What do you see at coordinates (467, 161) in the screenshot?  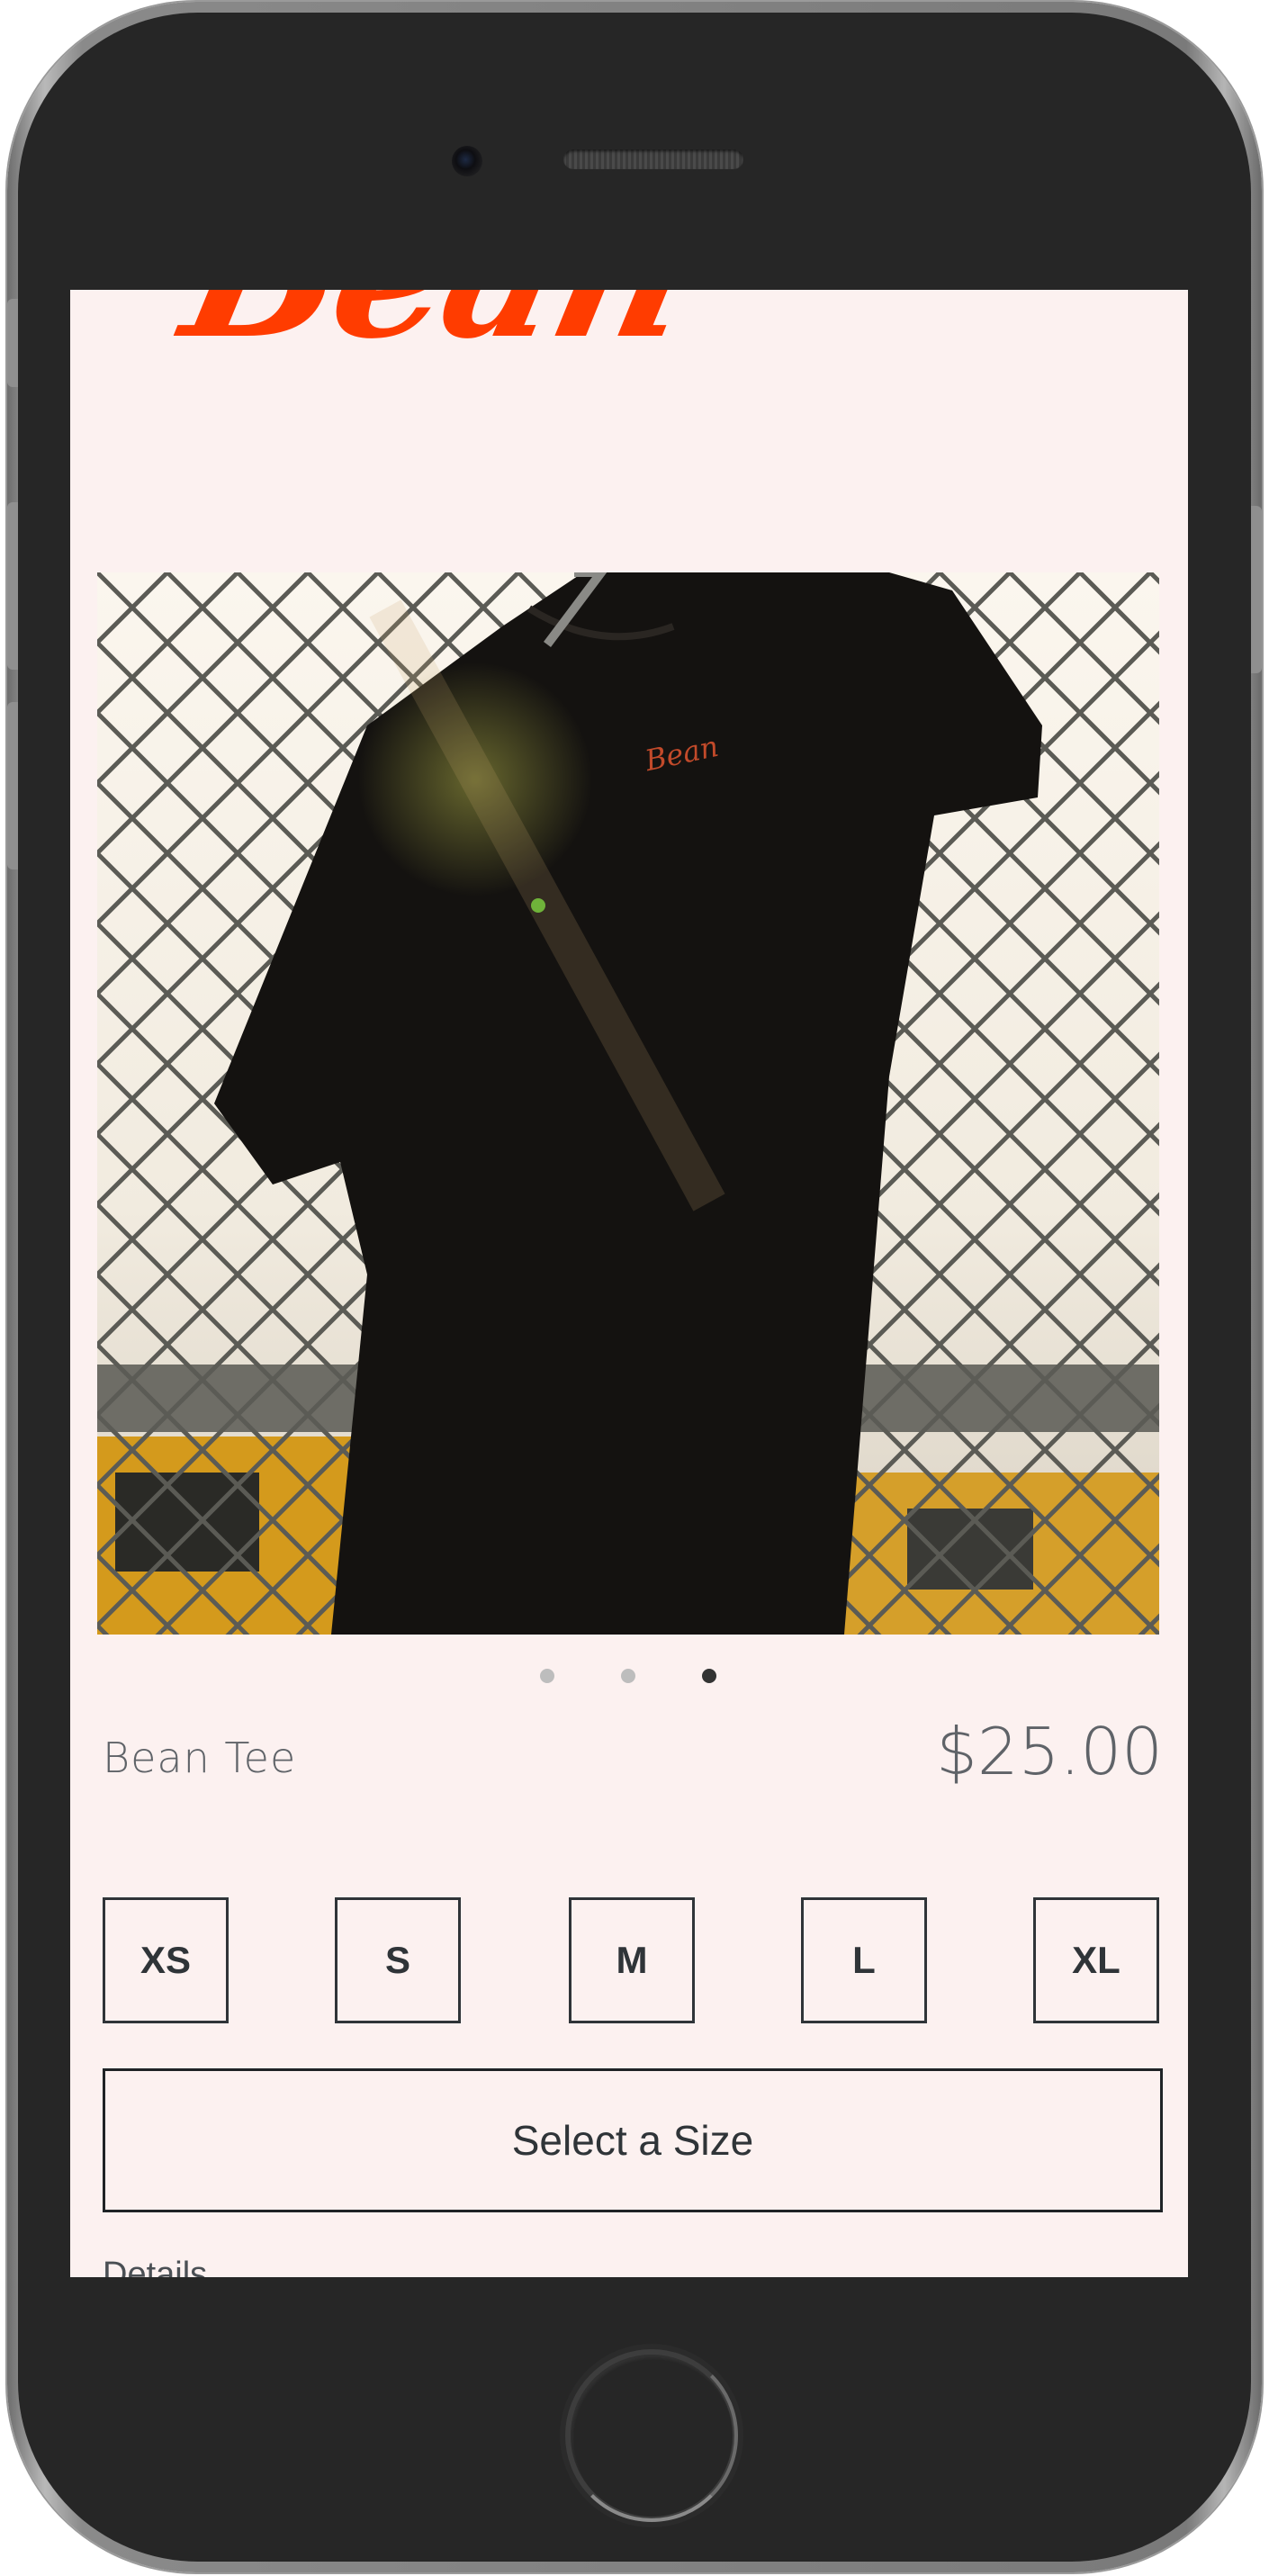 I see `front-camera-icon` at bounding box center [467, 161].